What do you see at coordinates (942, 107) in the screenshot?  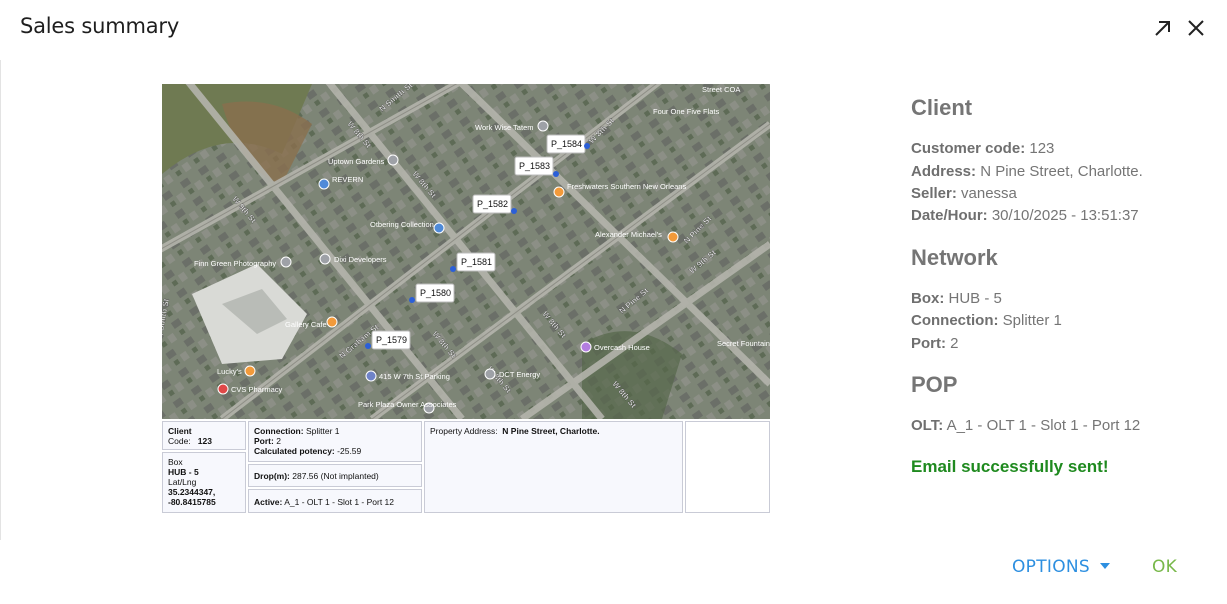 I see `client-heading: Client` at bounding box center [942, 107].